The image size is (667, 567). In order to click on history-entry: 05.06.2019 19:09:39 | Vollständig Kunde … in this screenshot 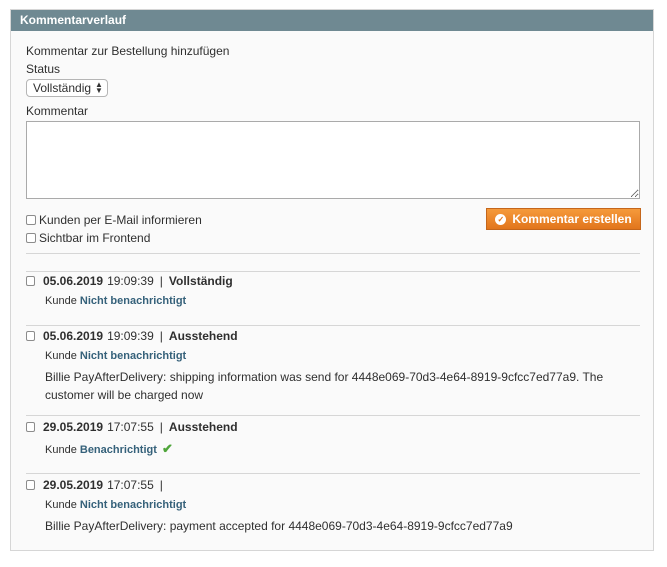, I will do `click(333, 290)`.